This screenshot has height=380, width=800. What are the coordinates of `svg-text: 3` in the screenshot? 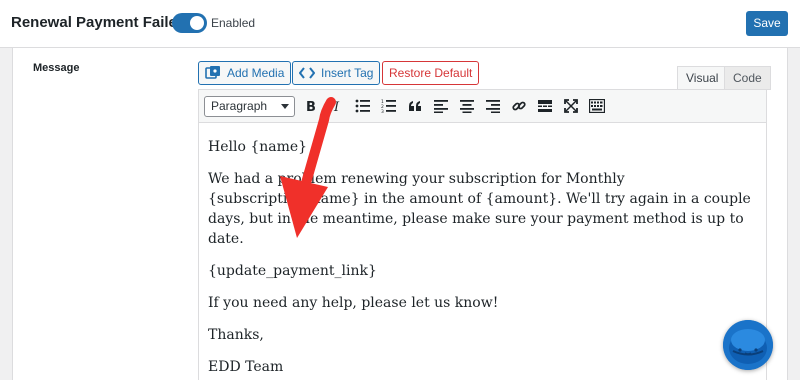 It's located at (382, 111).